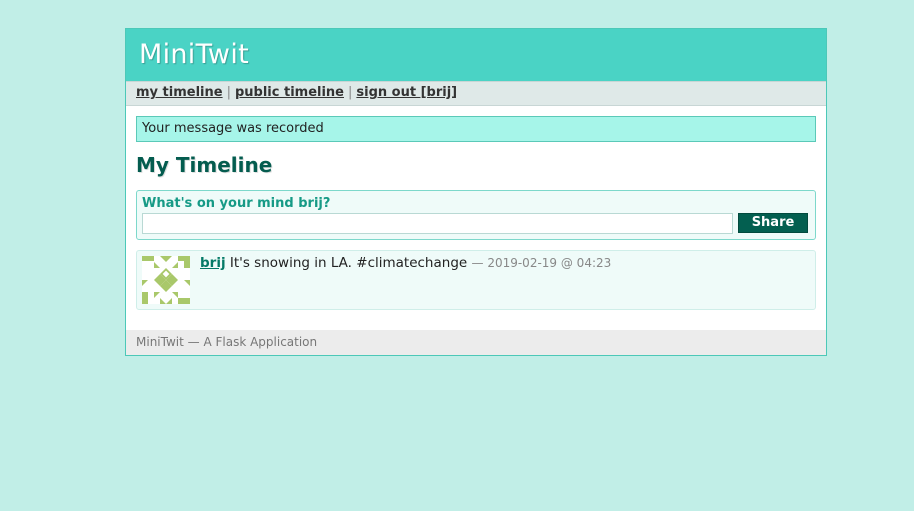 The image size is (914, 511). Describe the element at coordinates (194, 54) in the screenshot. I see `app-title: MiniTwit` at that location.